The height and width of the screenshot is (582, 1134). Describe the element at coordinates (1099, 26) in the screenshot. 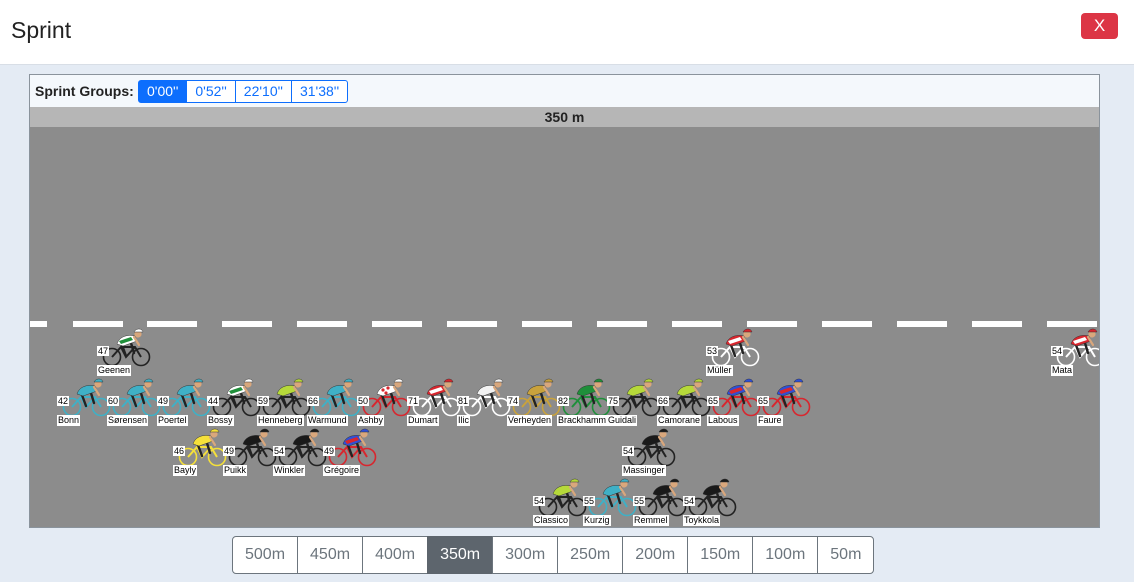

I see `close-button: X` at that location.